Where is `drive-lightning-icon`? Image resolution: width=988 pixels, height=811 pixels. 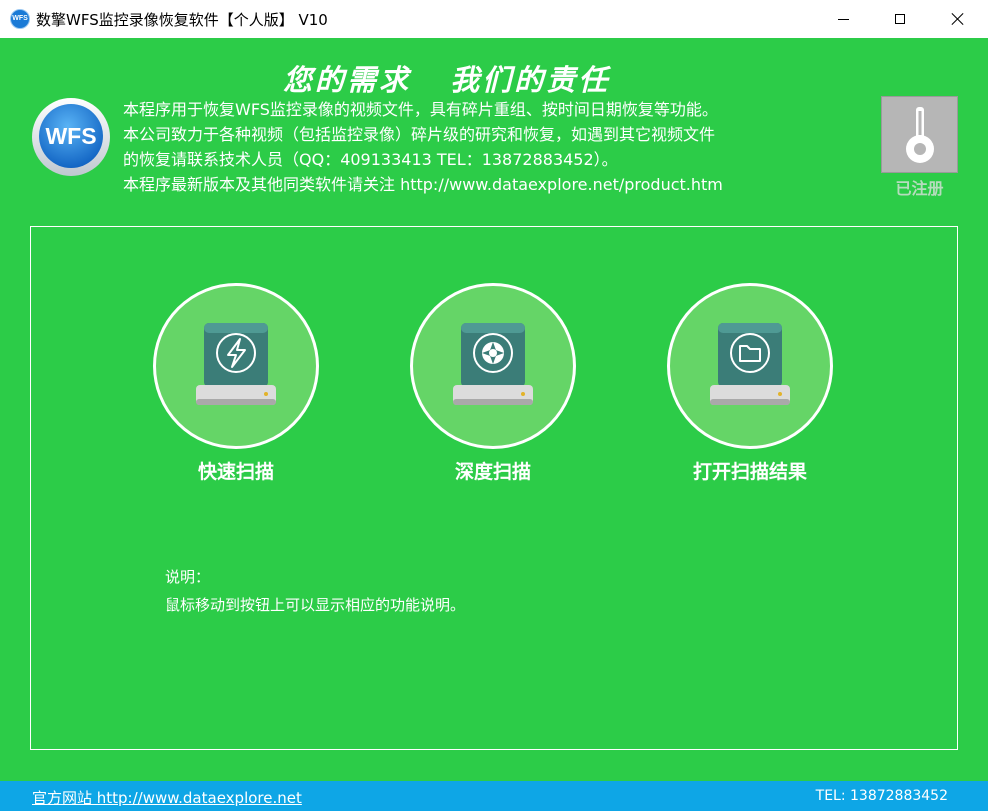
drive-lightning-icon is located at coordinates (236, 364).